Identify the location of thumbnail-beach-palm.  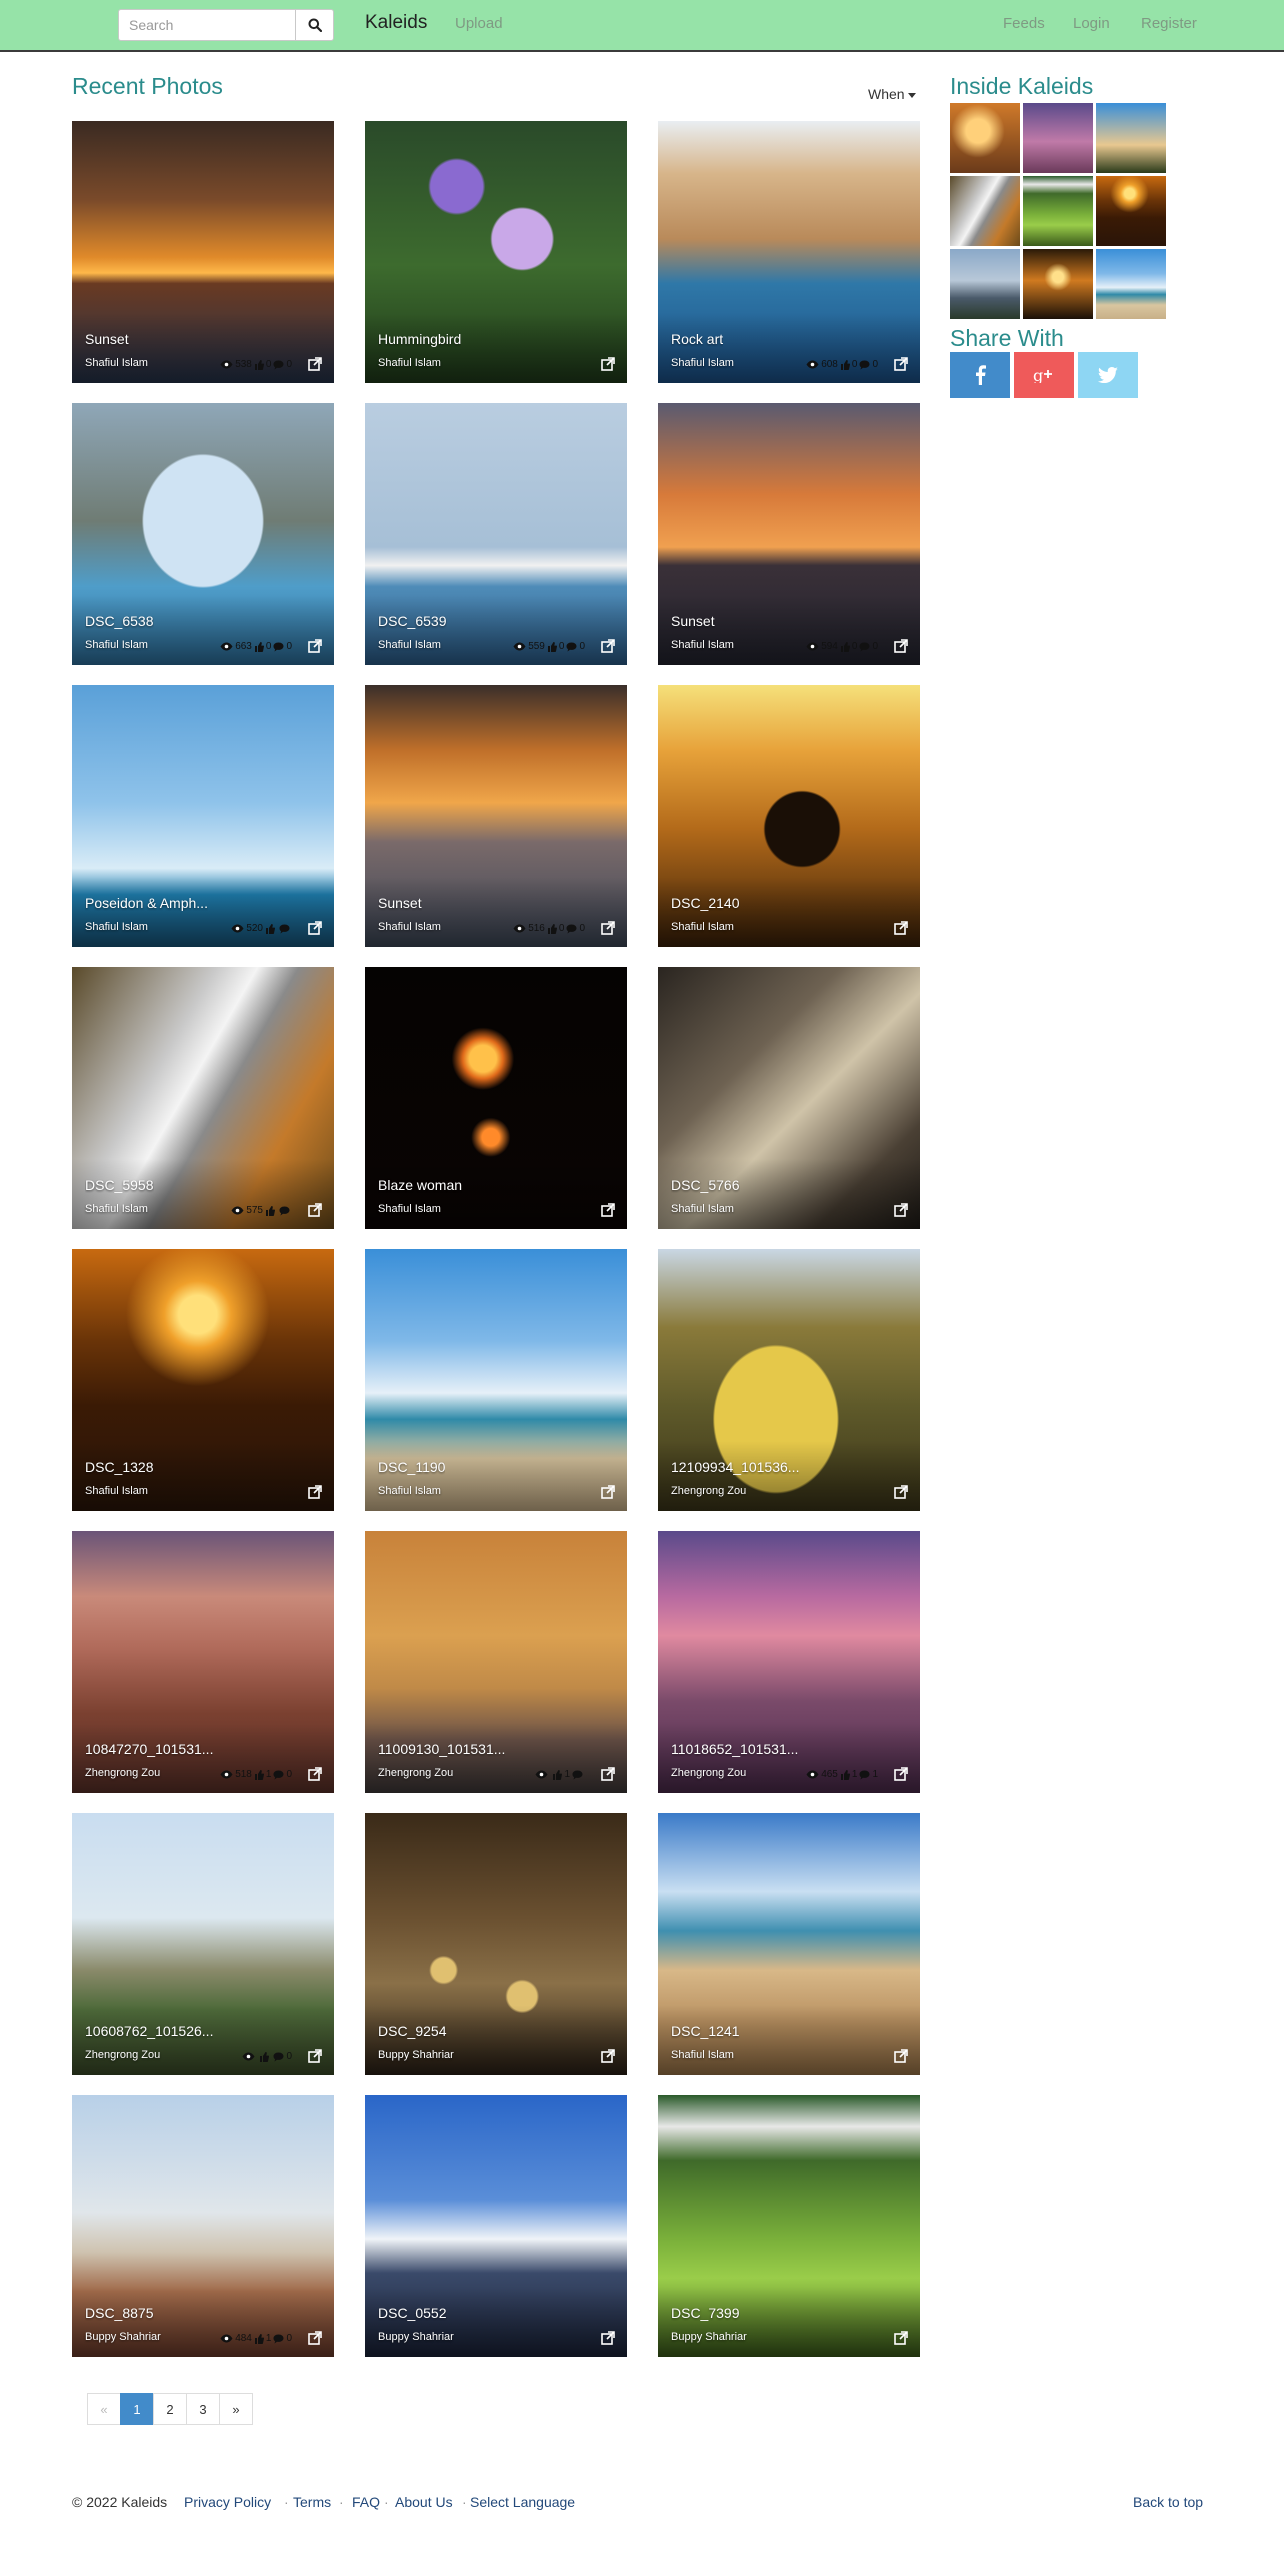
(1131, 138).